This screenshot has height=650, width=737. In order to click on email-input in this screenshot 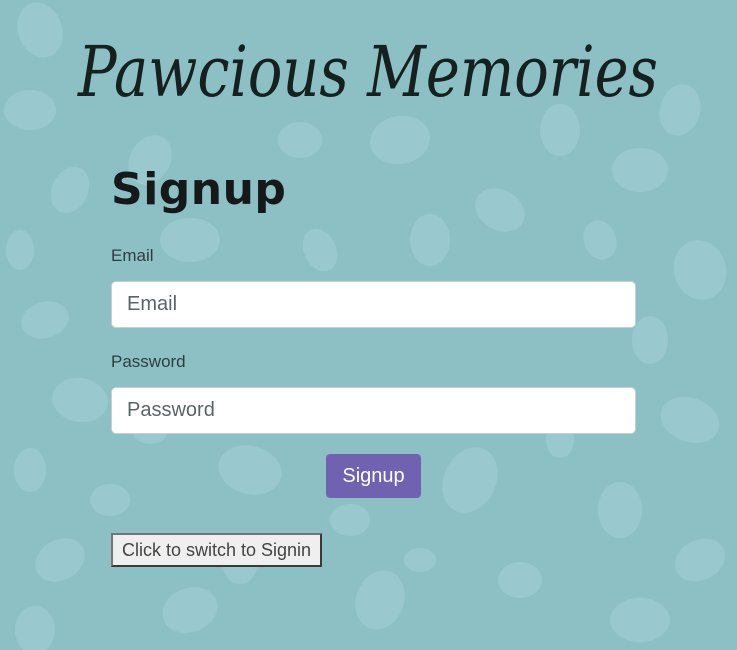, I will do `click(373, 304)`.